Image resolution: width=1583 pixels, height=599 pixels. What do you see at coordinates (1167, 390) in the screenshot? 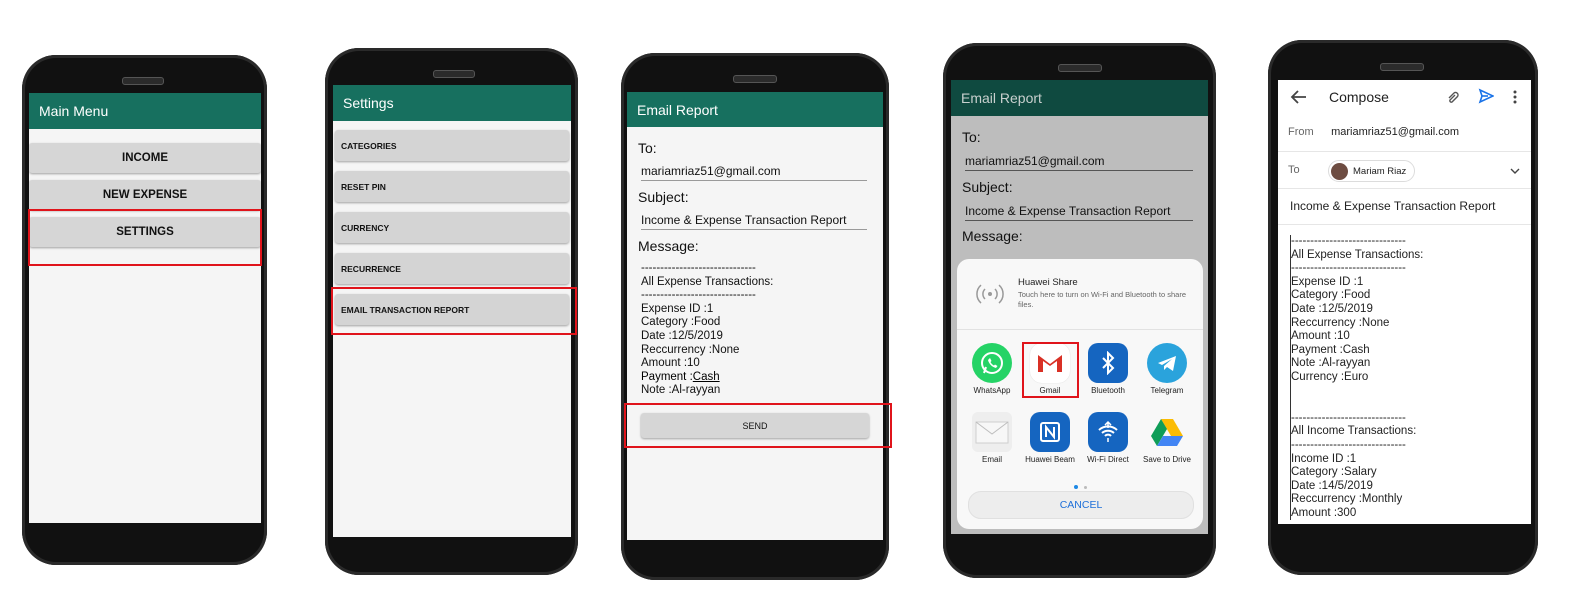
I see `telegram-label: Telegram` at bounding box center [1167, 390].